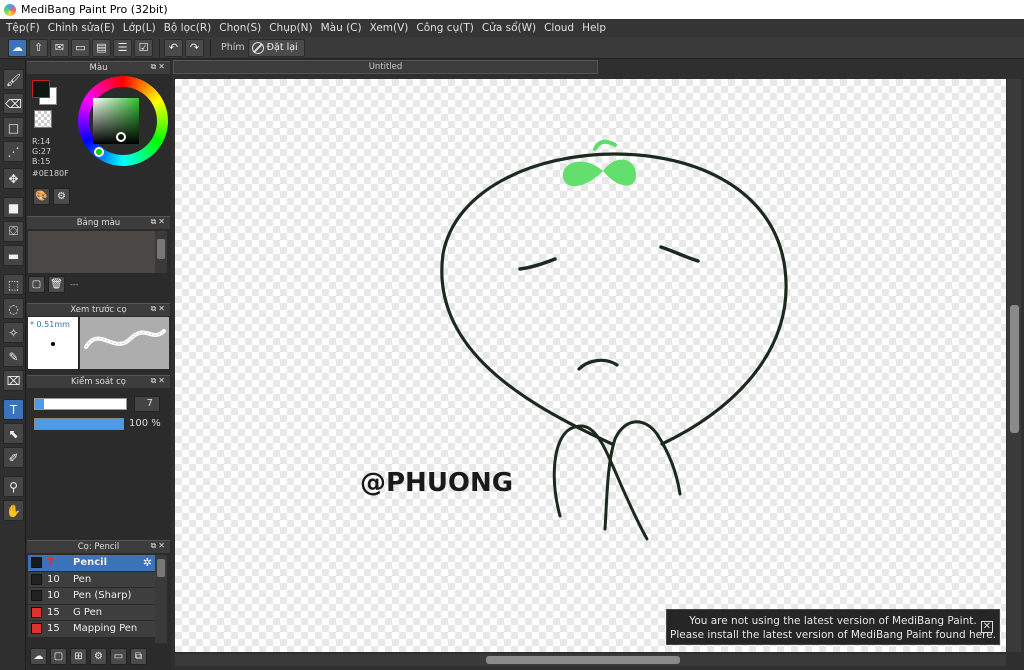  Describe the element at coordinates (139, 28) in the screenshot. I see `menu-layer: Lớp(L)` at that location.